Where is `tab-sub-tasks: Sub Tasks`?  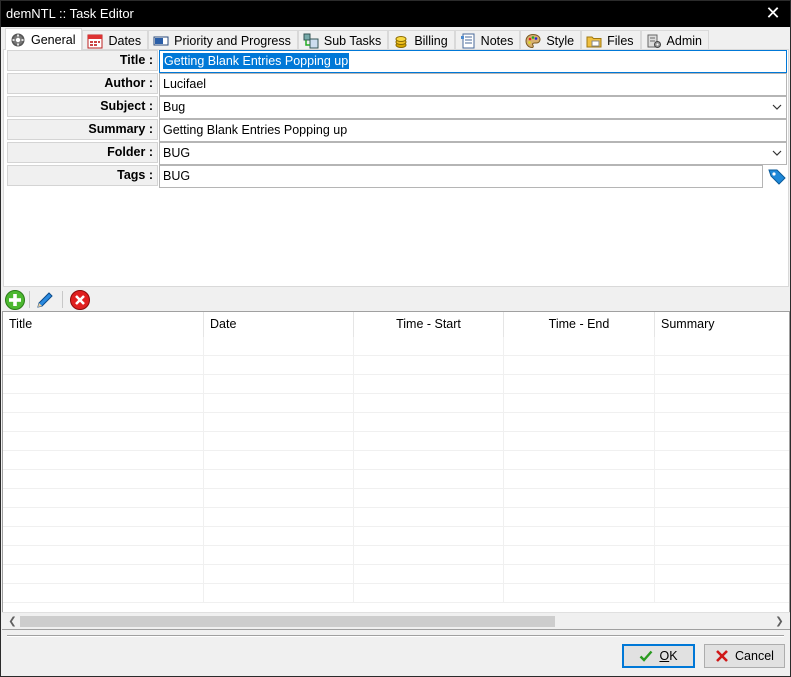
tab-sub-tasks: Sub Tasks is located at coordinates (343, 40).